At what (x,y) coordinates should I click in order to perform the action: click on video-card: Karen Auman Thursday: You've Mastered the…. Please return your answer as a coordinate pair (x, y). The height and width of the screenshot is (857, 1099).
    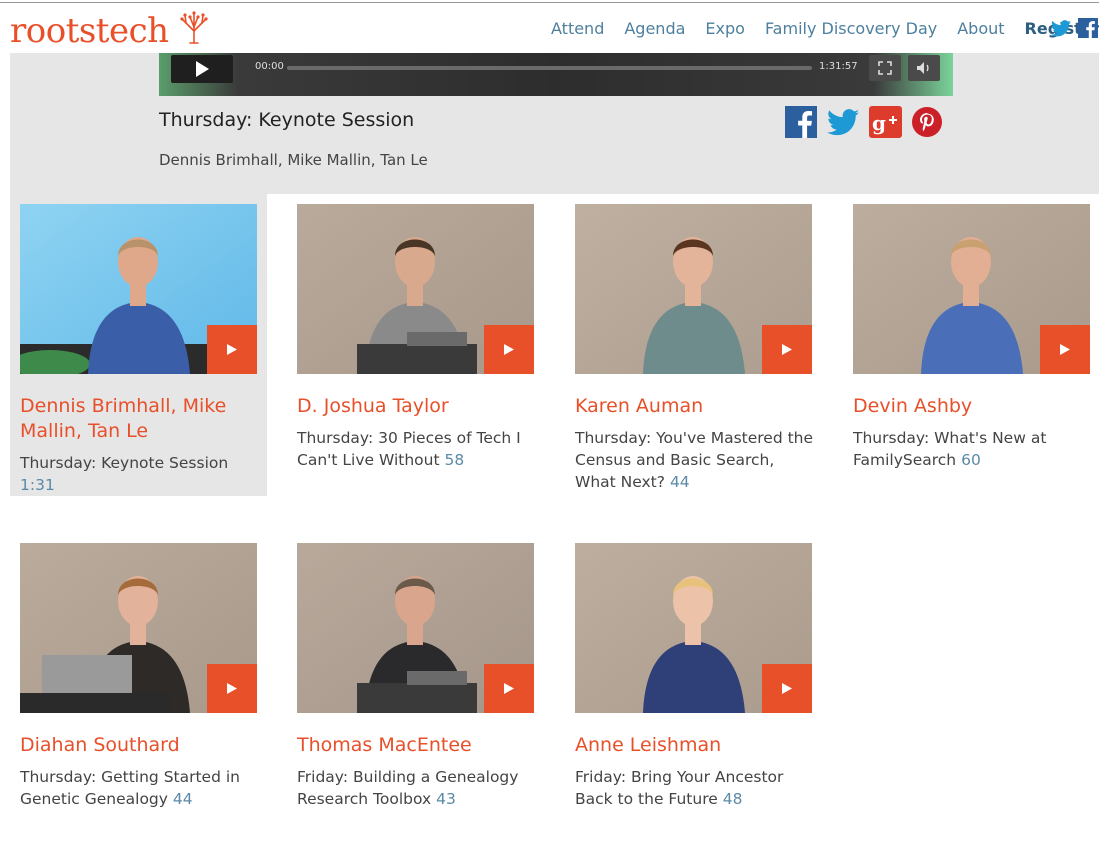
    Looking at the image, I should click on (693, 349).